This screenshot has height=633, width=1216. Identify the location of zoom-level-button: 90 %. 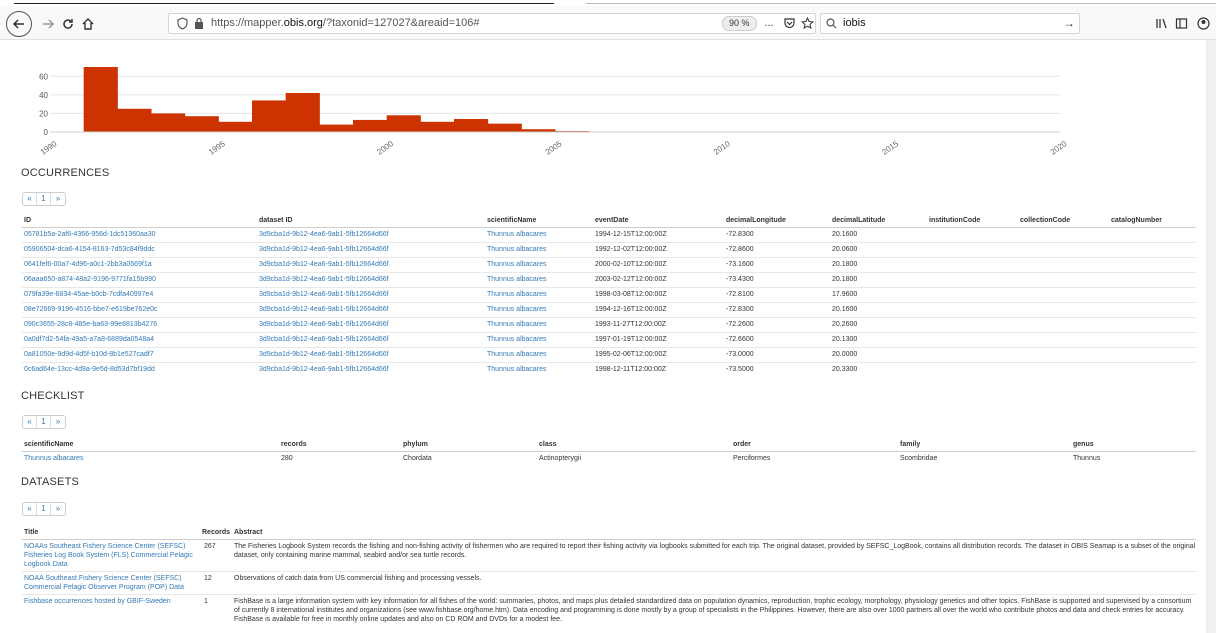
(739, 23).